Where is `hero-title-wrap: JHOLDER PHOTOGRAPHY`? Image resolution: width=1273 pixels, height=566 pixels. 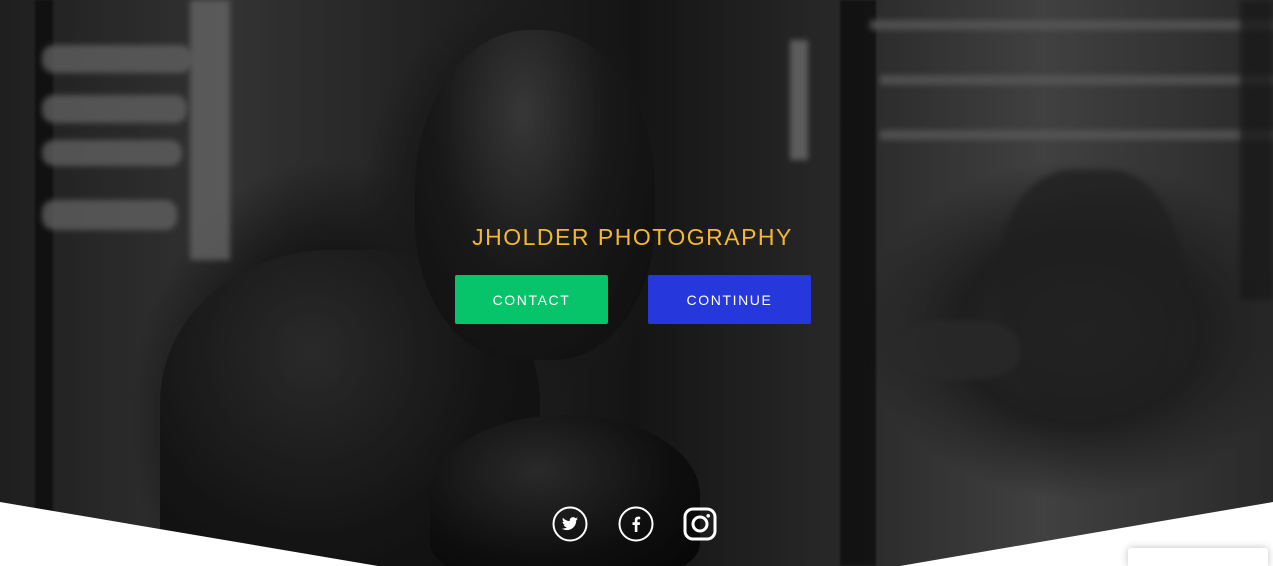
hero-title-wrap: JHOLDER PHOTOGRAPHY is located at coordinates (636, 237).